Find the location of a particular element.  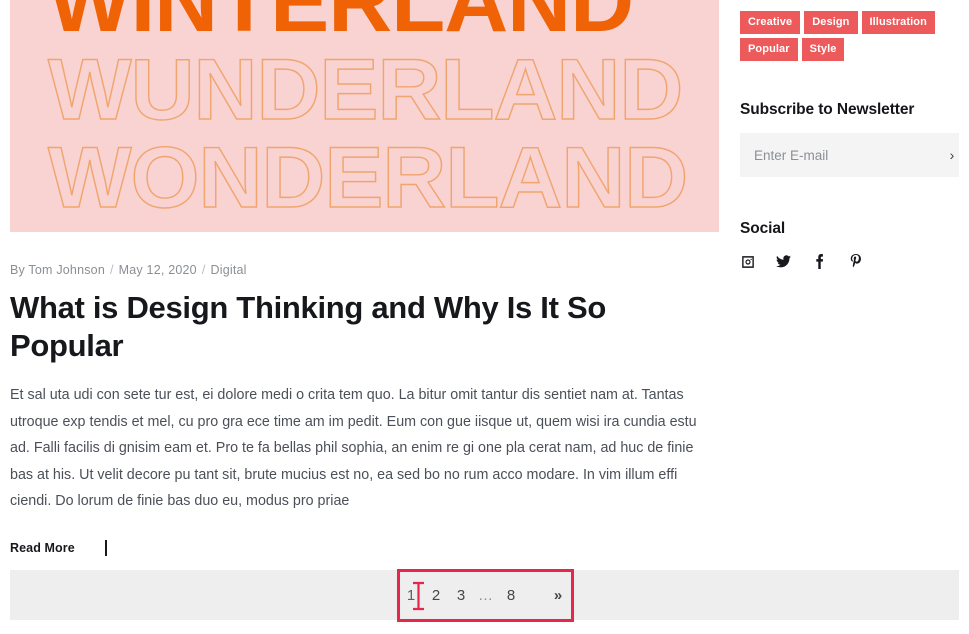

social-widget-title: Social is located at coordinates (763, 228).